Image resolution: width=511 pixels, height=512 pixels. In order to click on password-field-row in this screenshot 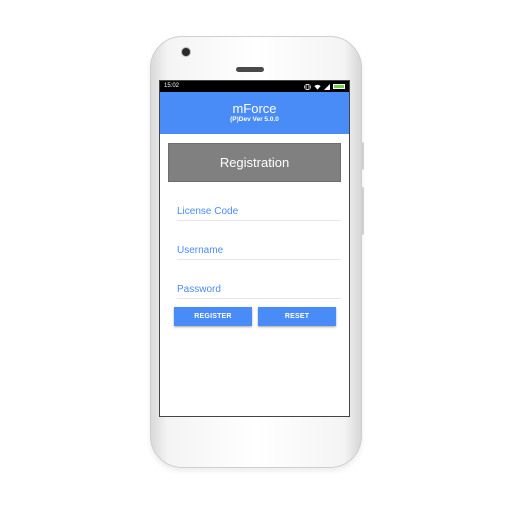, I will do `click(259, 279)`.